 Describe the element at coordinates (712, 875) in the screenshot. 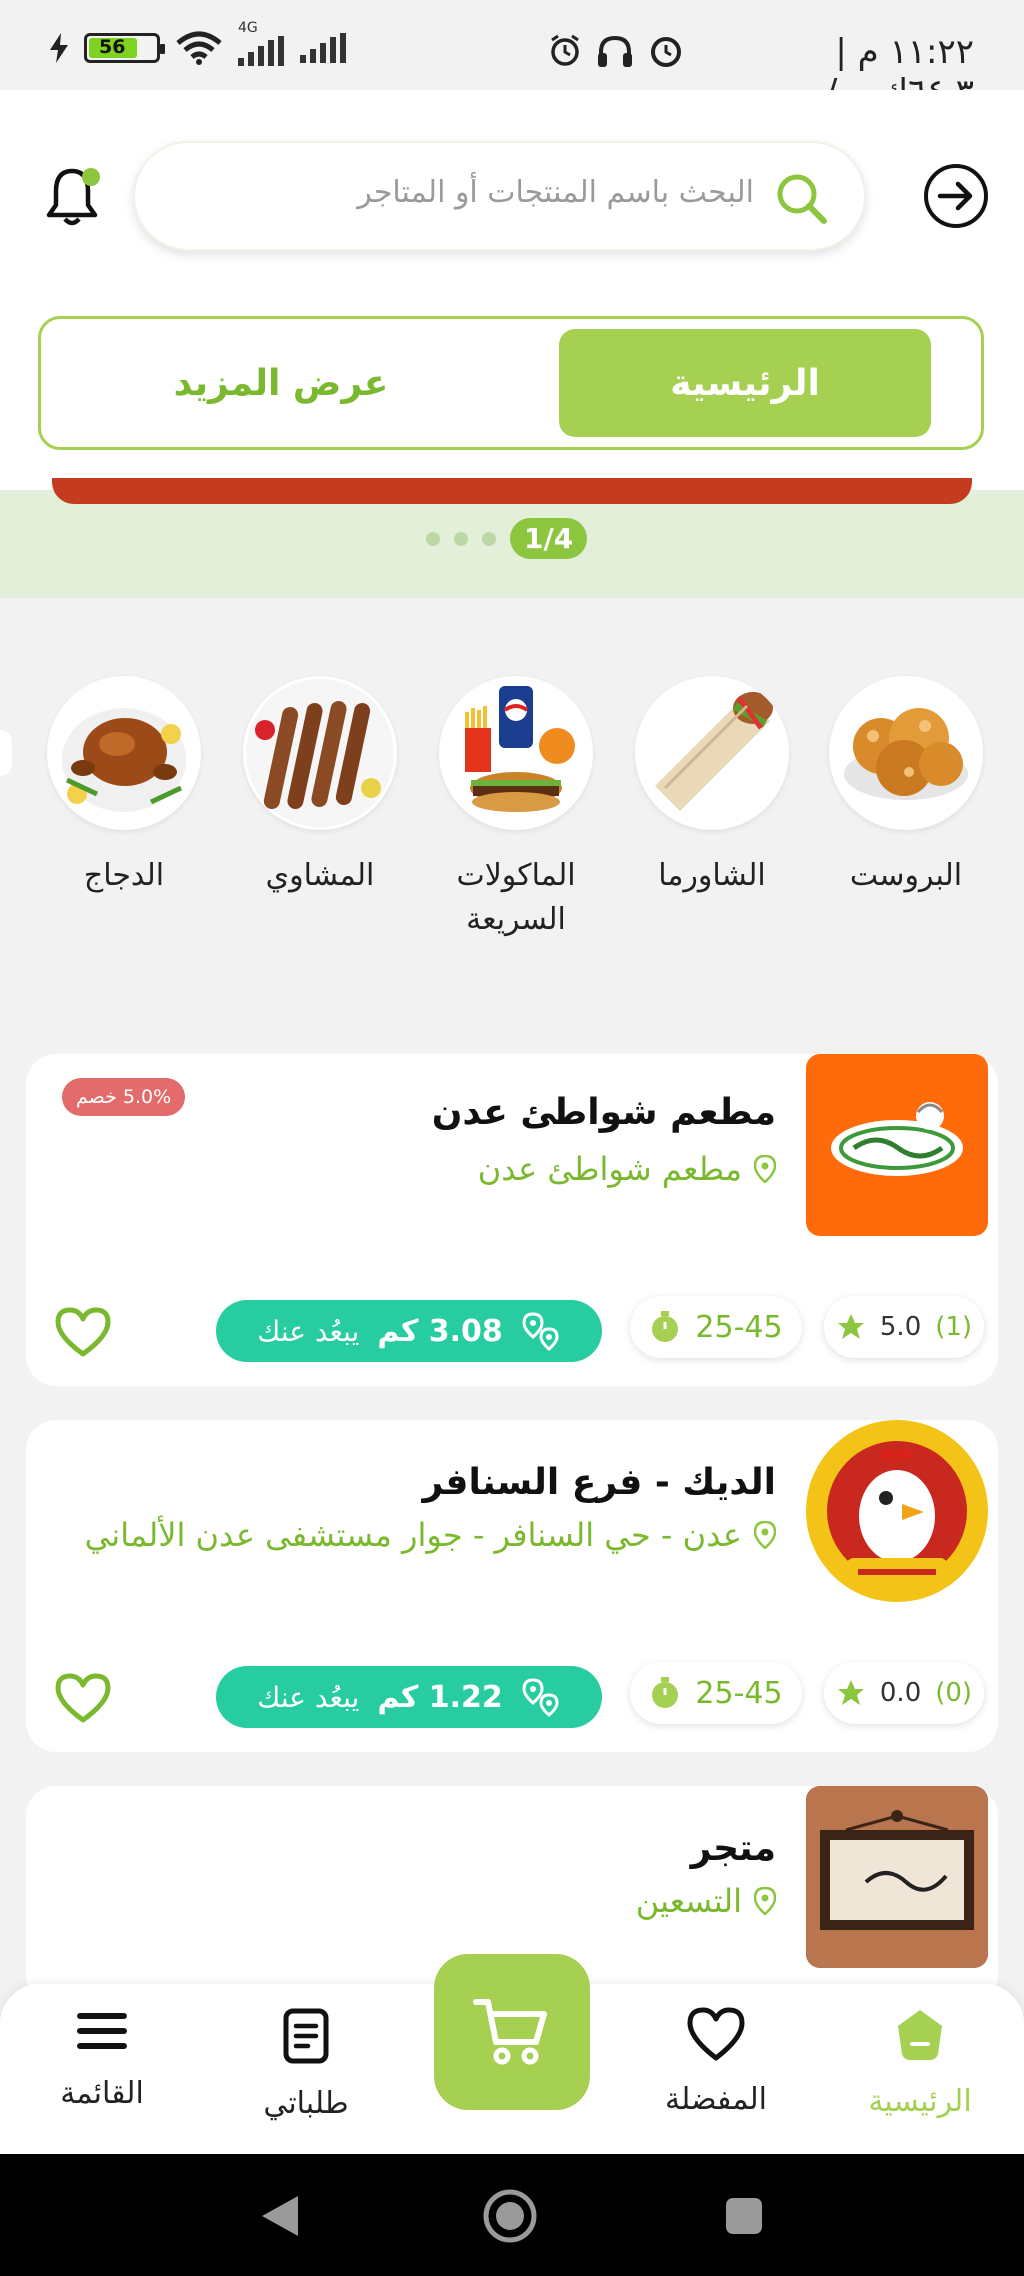

I see `category-label: الشاورما` at that location.